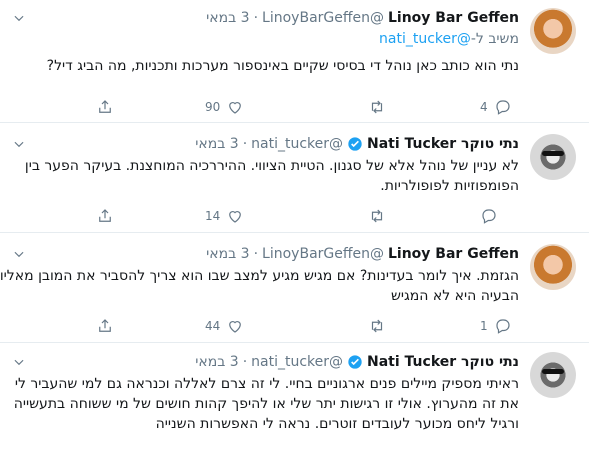  I want to click on reply-button, so click(489, 216).